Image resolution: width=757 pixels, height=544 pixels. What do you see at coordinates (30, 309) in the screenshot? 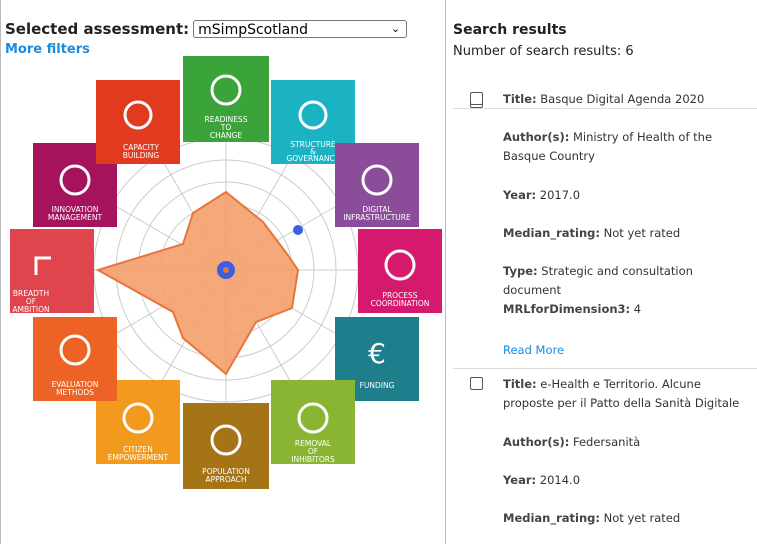
I see `svg-text: AMBITION` at bounding box center [30, 309].